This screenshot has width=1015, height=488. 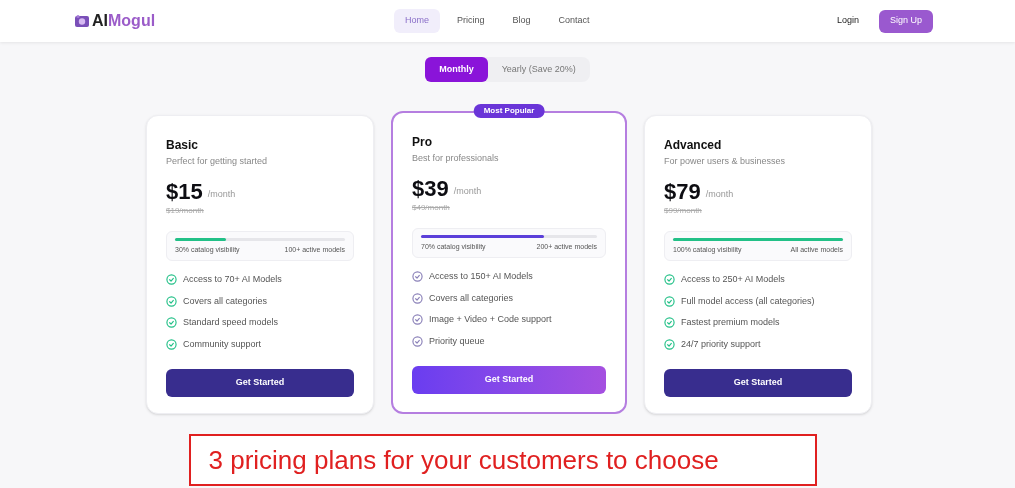 I want to click on plan-name: Advanced, so click(x=693, y=145).